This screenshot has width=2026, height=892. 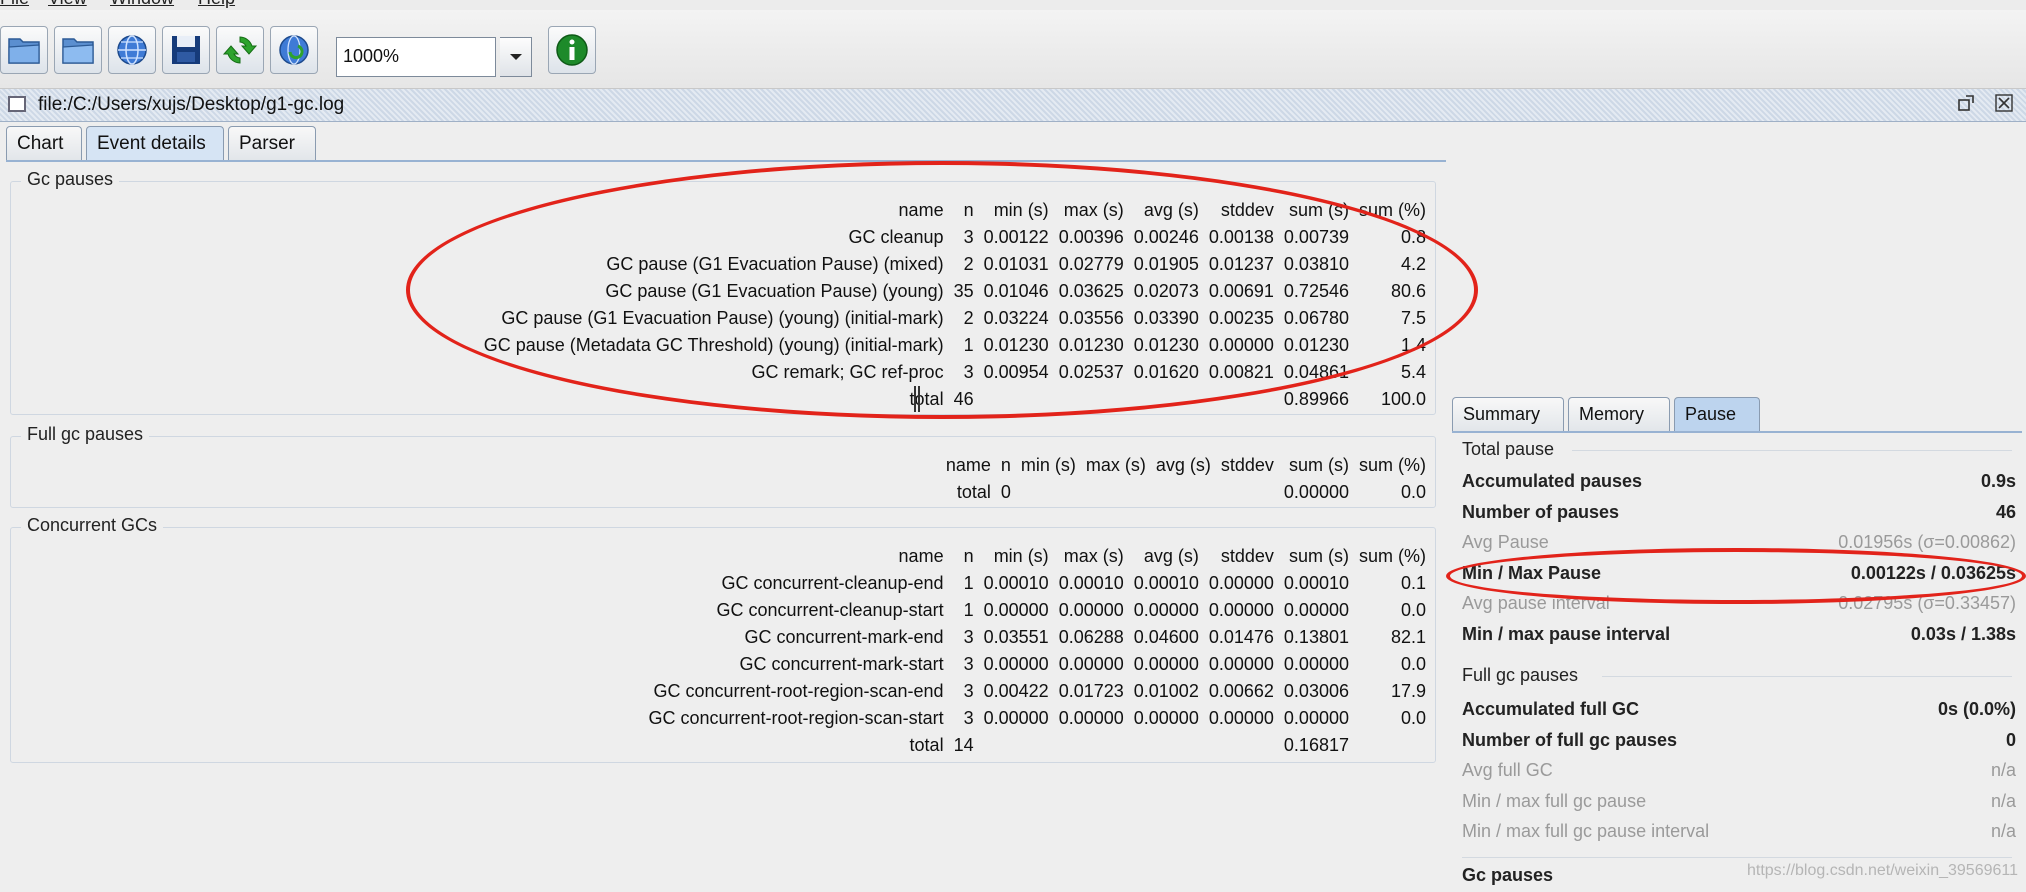 What do you see at coordinates (1532, 572) in the screenshot?
I see `stat-label: Min / Max Pause` at bounding box center [1532, 572].